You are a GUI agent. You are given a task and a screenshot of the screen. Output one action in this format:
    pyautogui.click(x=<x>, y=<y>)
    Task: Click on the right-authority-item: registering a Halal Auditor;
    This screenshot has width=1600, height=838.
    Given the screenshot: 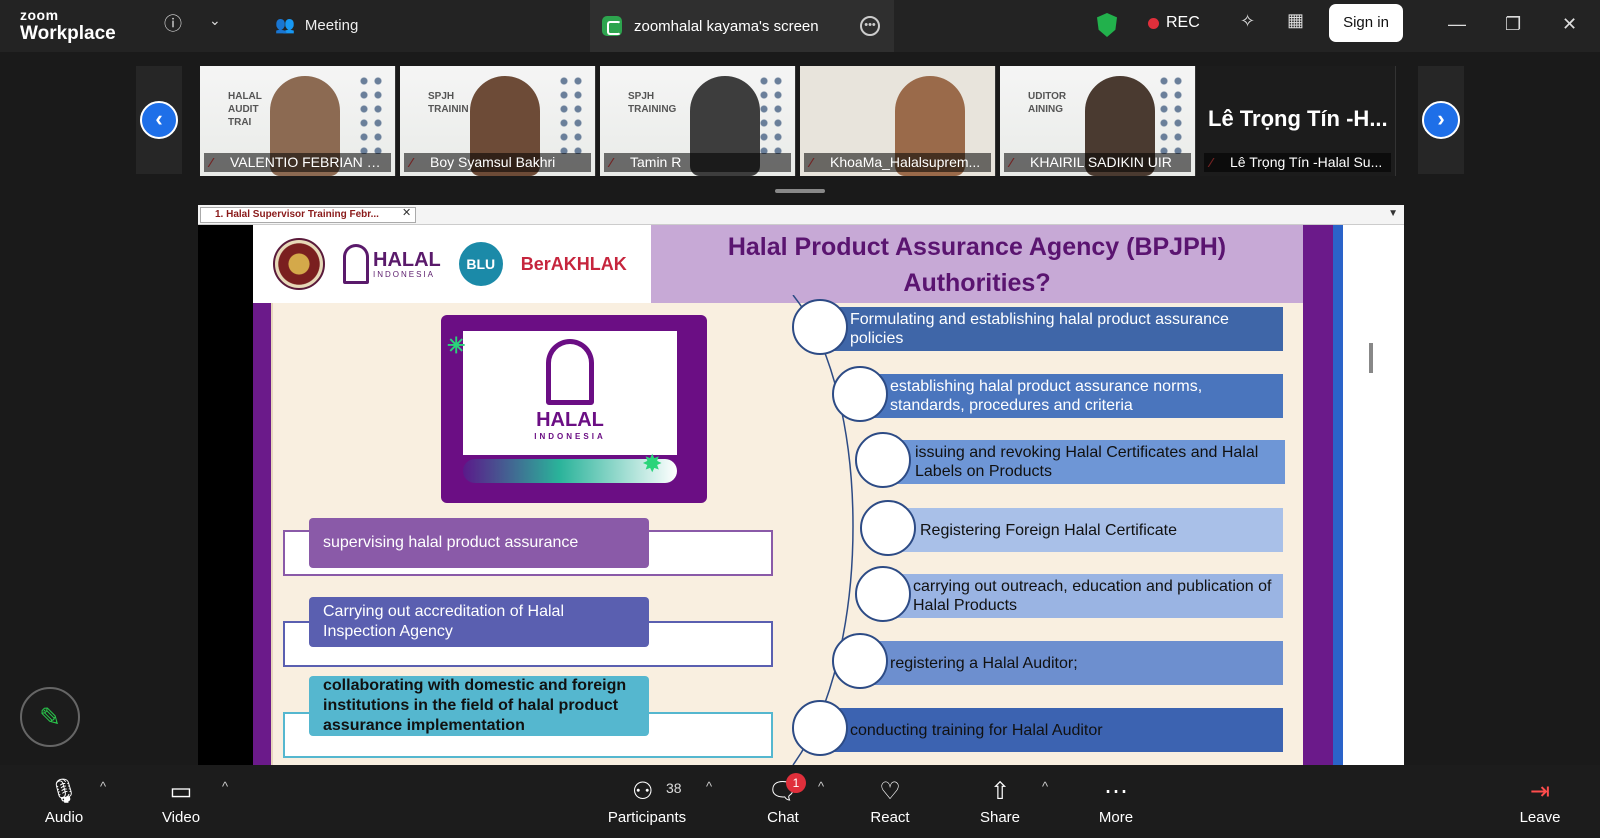 What is the action you would take?
    pyautogui.click(x=1057, y=661)
    